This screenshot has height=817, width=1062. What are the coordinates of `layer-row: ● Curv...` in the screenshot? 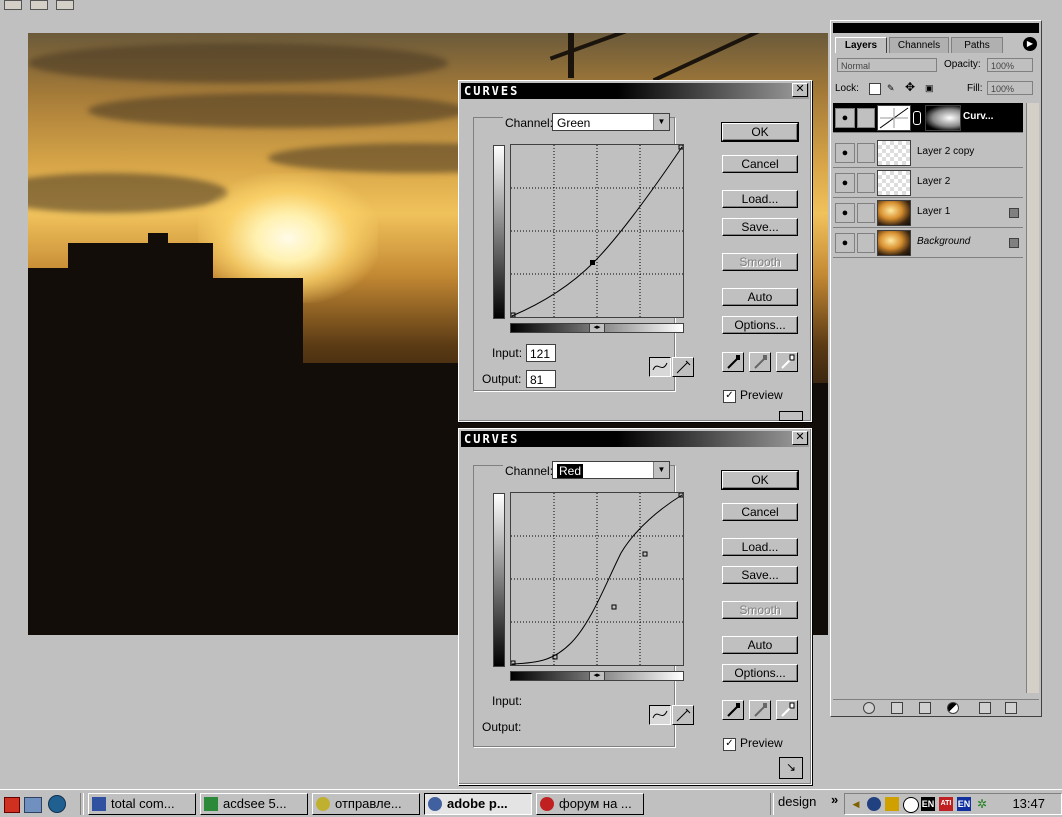 It's located at (928, 118).